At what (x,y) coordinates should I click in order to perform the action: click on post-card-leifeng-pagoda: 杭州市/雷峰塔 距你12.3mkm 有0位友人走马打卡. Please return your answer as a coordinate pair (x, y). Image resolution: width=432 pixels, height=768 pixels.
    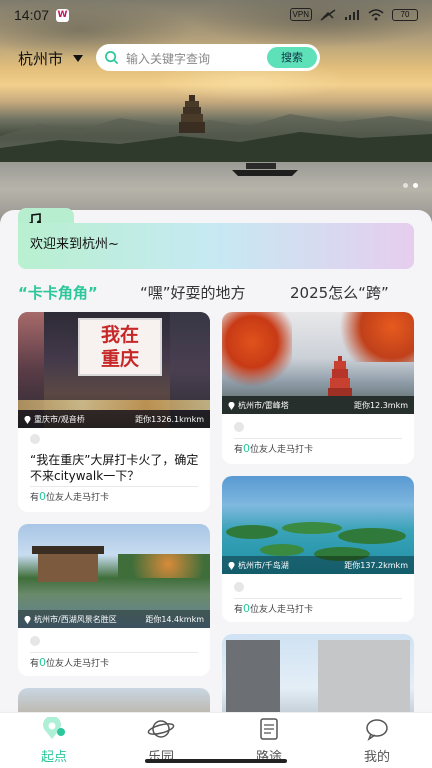
    Looking at the image, I should click on (318, 388).